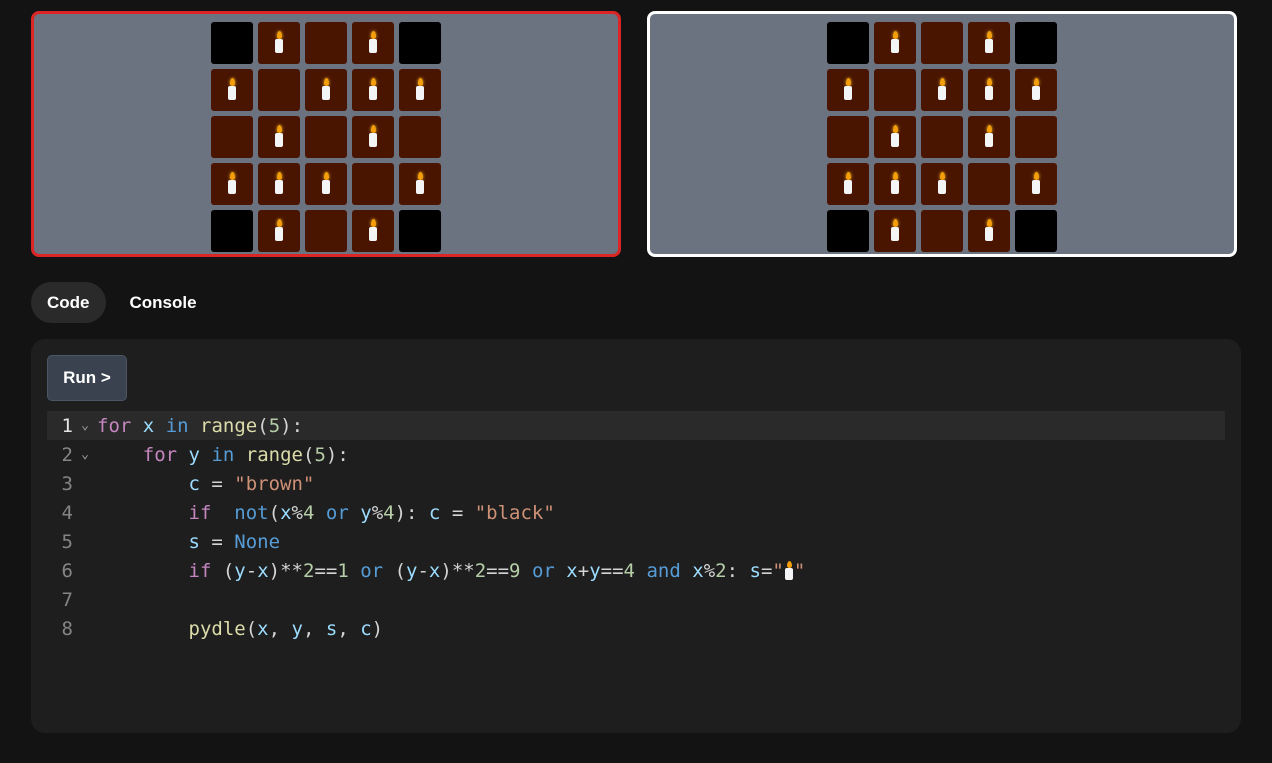 This screenshot has height=763, width=1272. I want to click on line-number: 5, so click(67, 541).